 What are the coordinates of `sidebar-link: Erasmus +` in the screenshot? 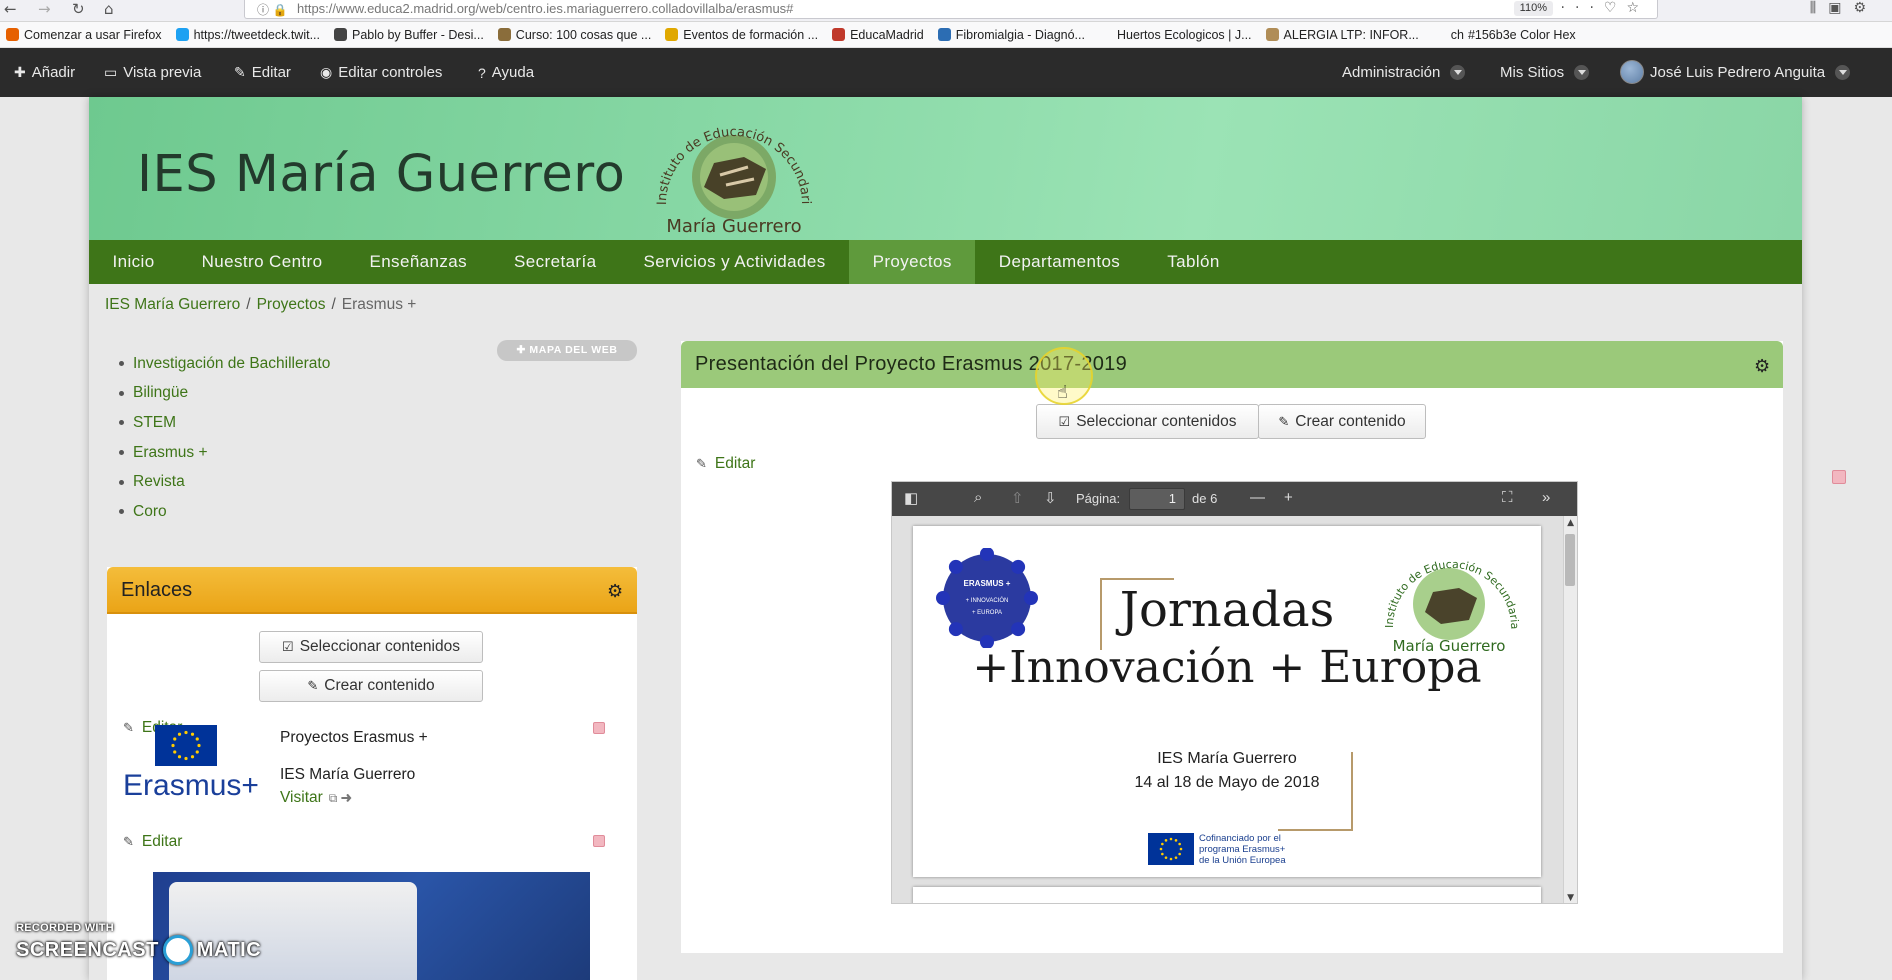 It's located at (224, 453).